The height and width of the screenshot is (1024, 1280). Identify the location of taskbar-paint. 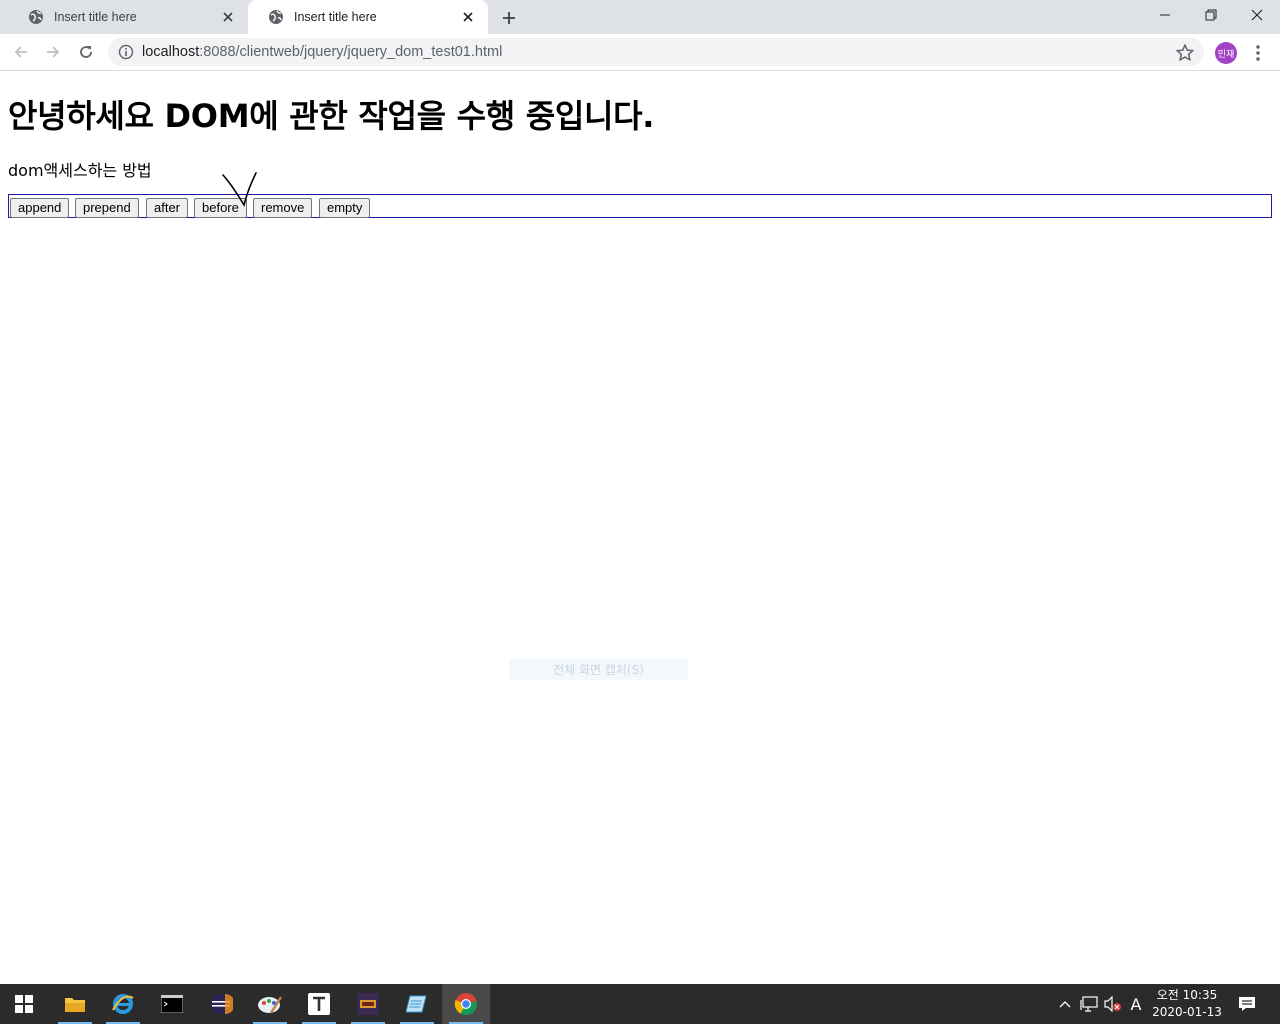
(270, 1004).